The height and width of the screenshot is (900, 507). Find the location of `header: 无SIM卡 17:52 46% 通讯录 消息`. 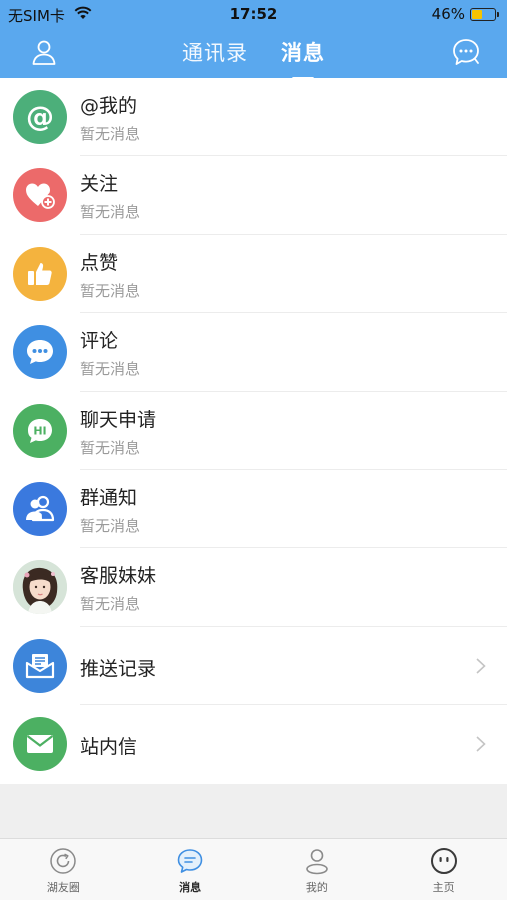

header: 无SIM卡 17:52 46% 通讯录 消息 is located at coordinates (253, 40).